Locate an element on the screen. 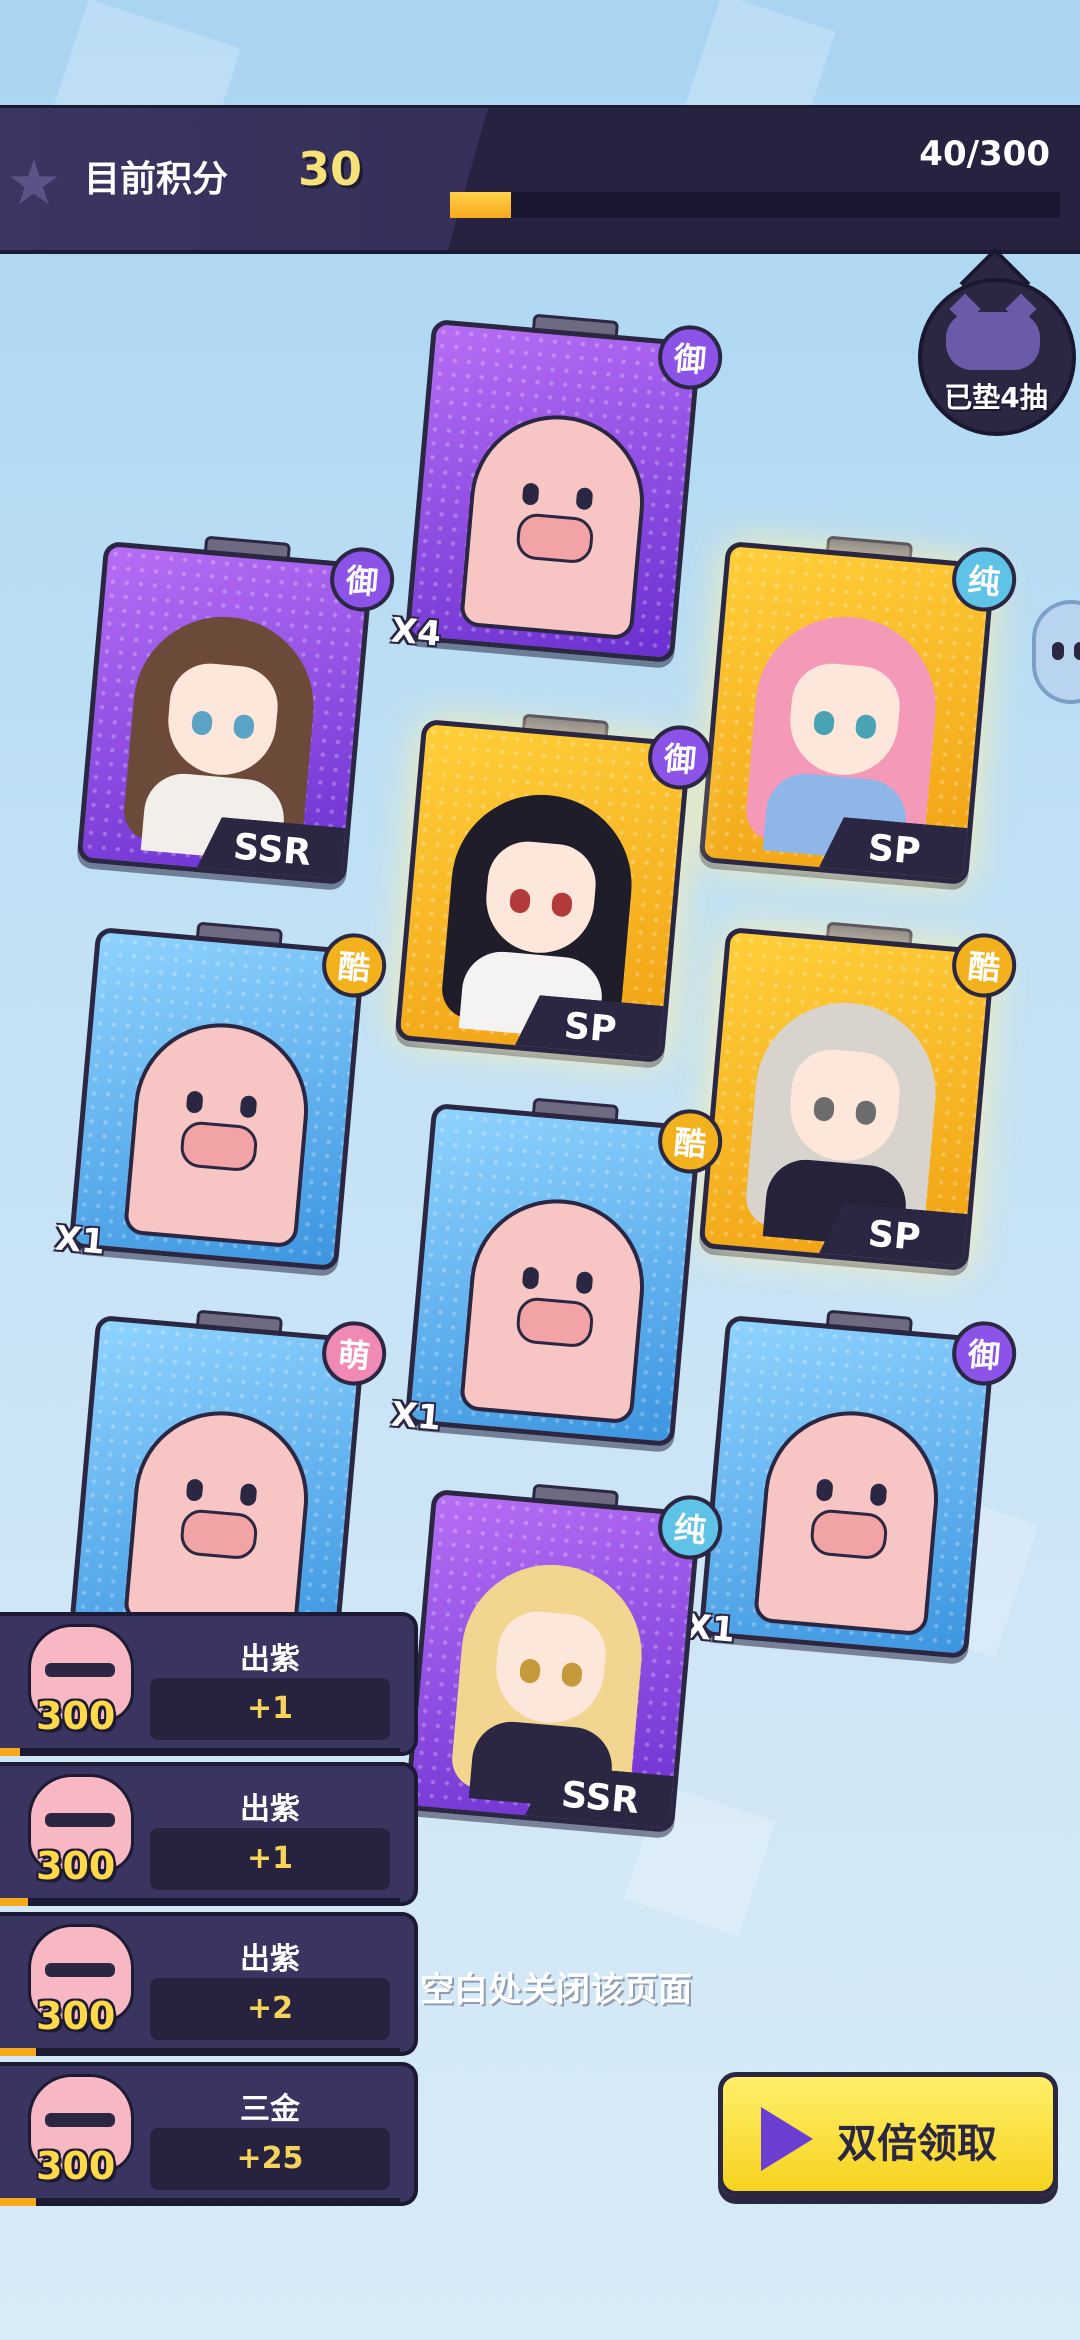 Image resolution: width=1080 pixels, height=2340 pixels. close-hint: 空白处关闭该页面 is located at coordinates (556, 1986).